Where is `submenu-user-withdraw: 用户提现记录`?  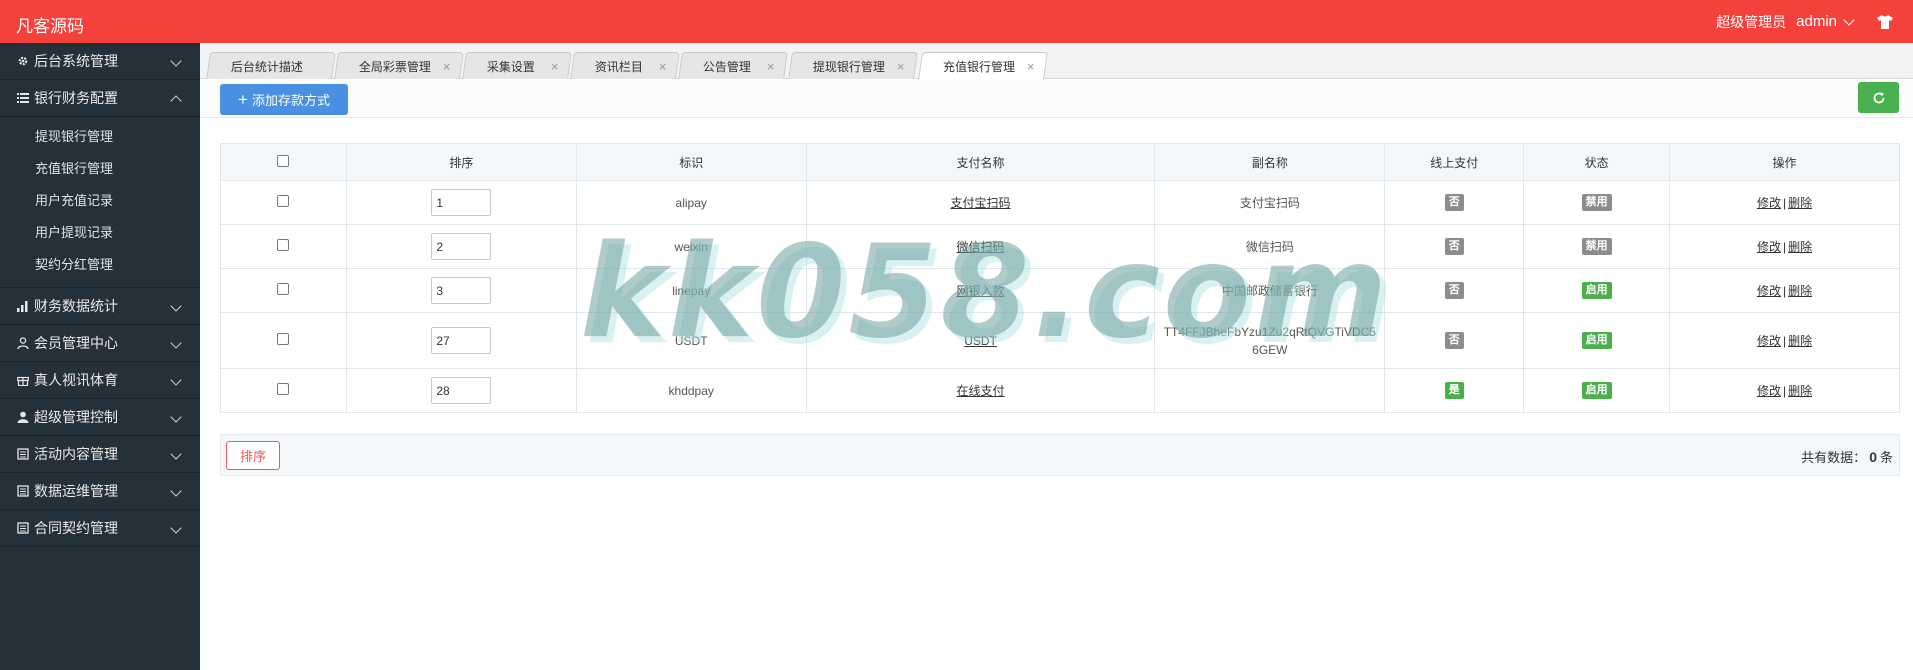 submenu-user-withdraw: 用户提现记录 is located at coordinates (100, 233).